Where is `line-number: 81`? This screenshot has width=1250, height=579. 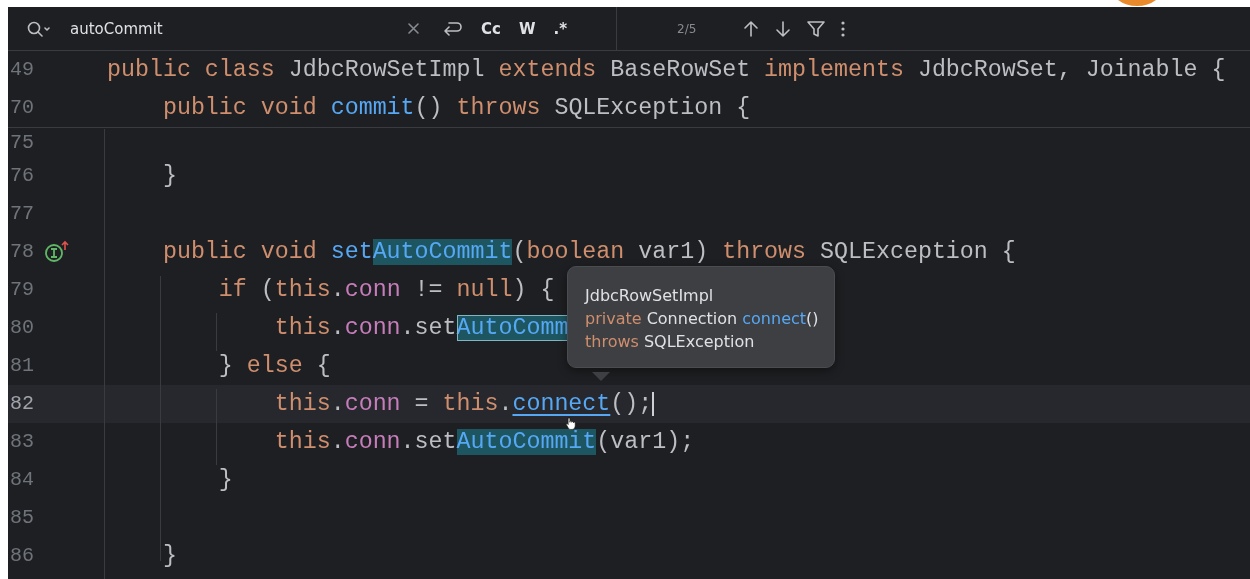
line-number: 81 is located at coordinates (22, 366).